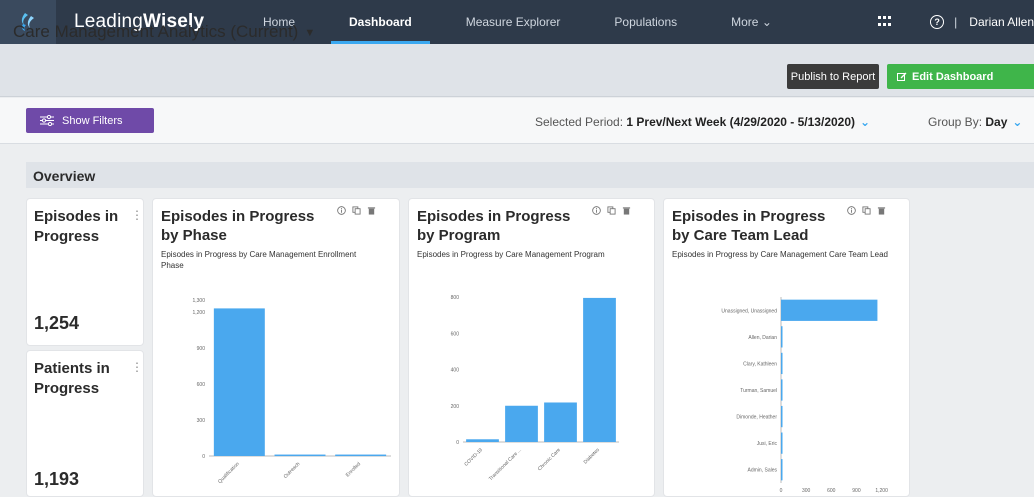 Image resolution: width=1034 pixels, height=497 pixels. What do you see at coordinates (455, 371) in the screenshot?
I see `y-tick-label: 400` at bounding box center [455, 371].